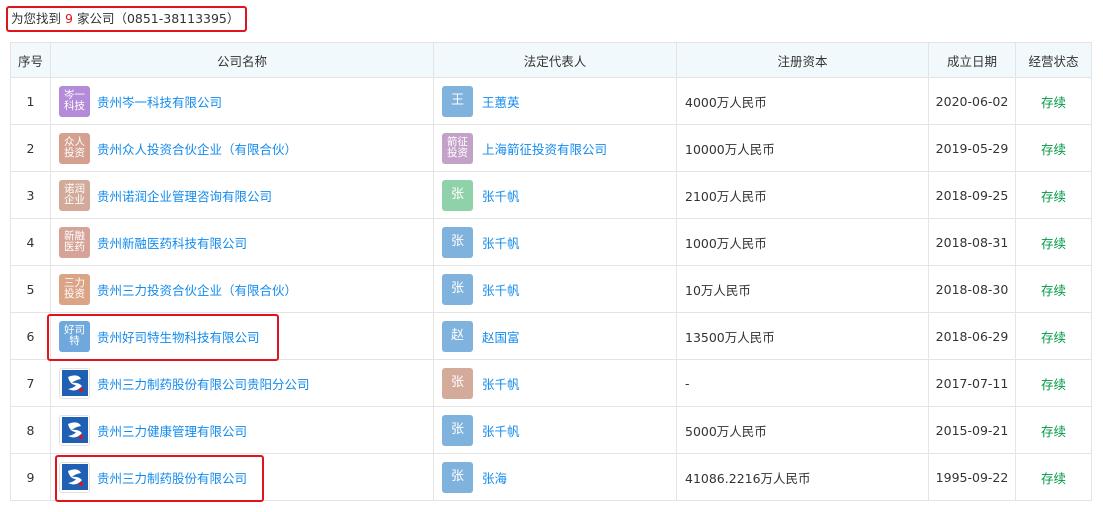  What do you see at coordinates (172, 430) in the screenshot?
I see `company-name-link: 贵州三力健康管理有限公司` at bounding box center [172, 430].